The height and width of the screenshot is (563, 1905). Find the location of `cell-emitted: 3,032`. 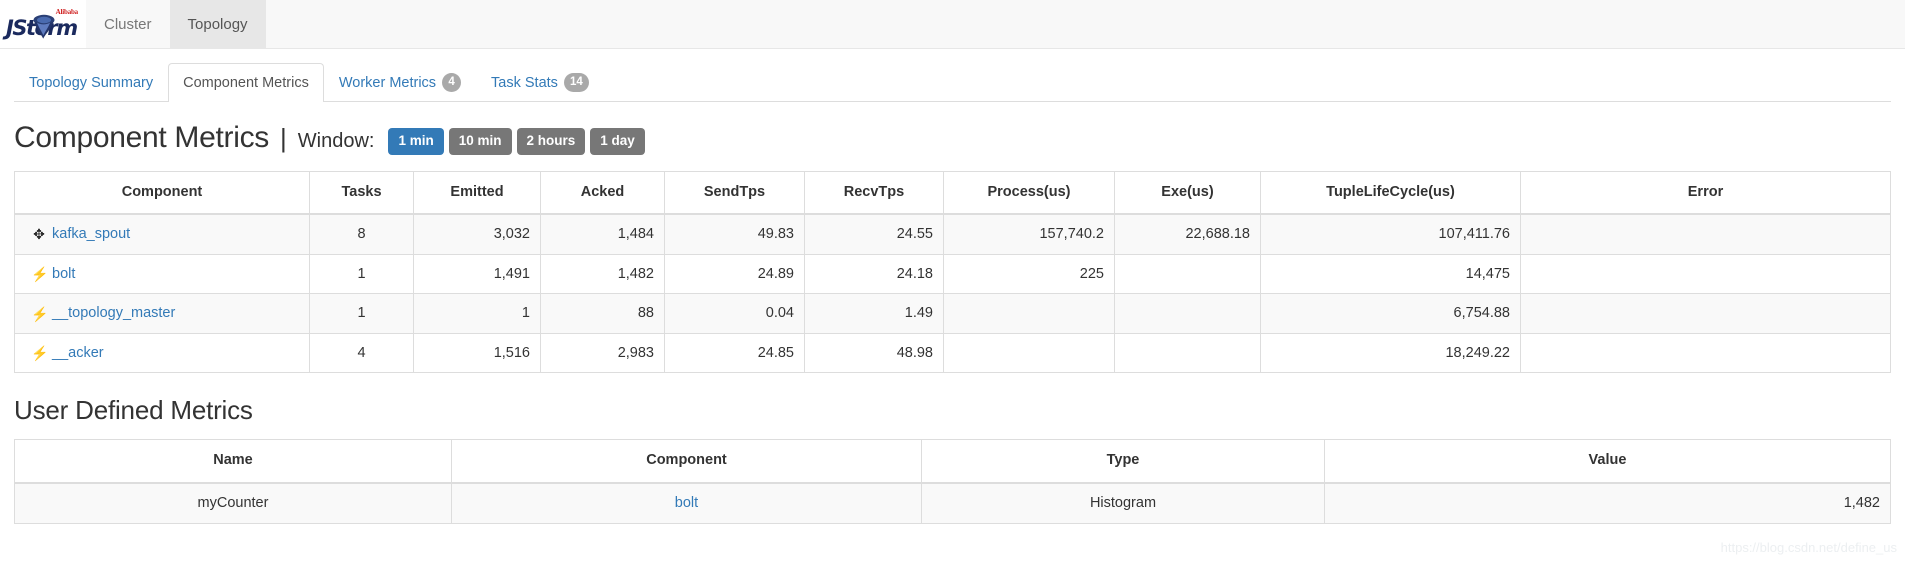

cell-emitted: 3,032 is located at coordinates (477, 234).